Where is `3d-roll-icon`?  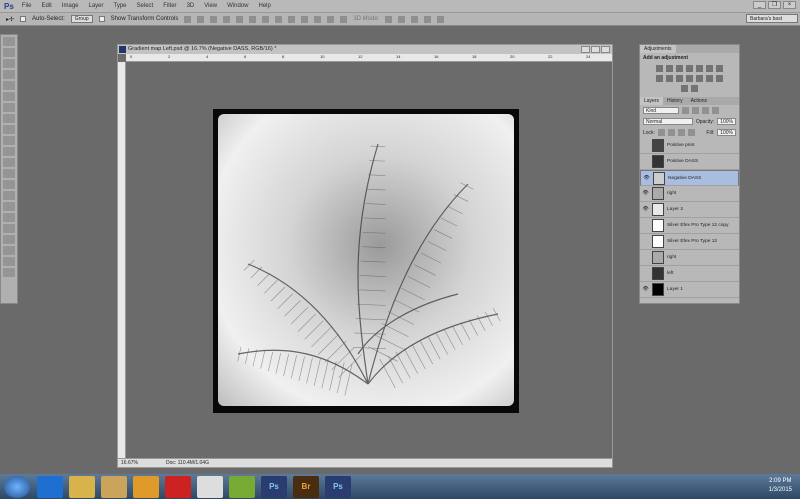
3d-roll-icon is located at coordinates (402, 19).